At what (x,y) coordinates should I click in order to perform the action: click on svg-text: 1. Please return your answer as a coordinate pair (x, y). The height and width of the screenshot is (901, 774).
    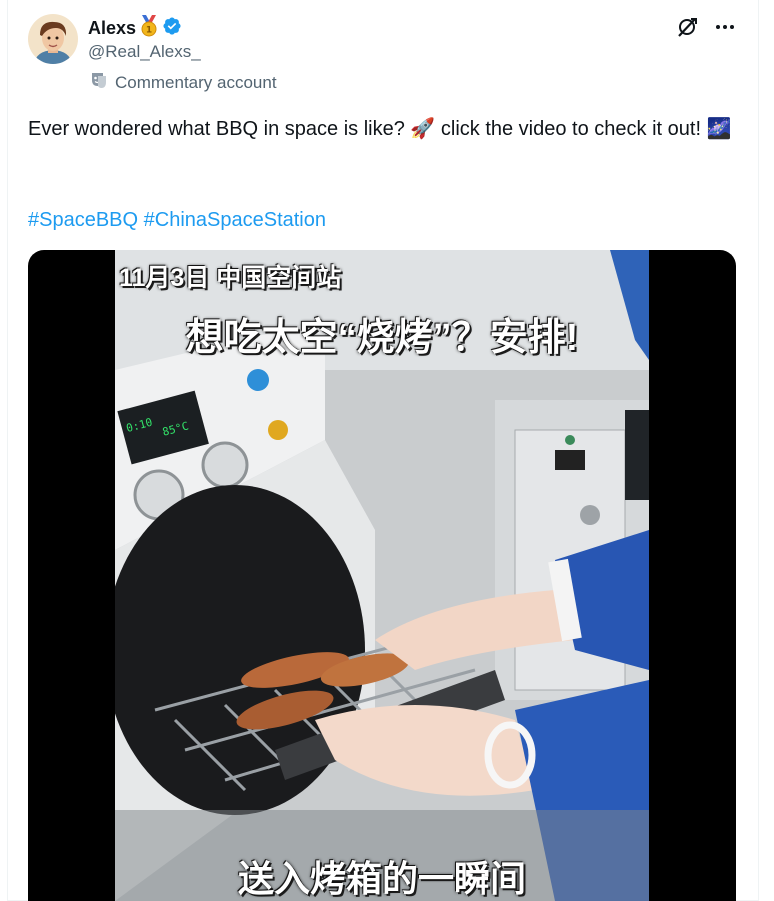
    Looking at the image, I should click on (149, 31).